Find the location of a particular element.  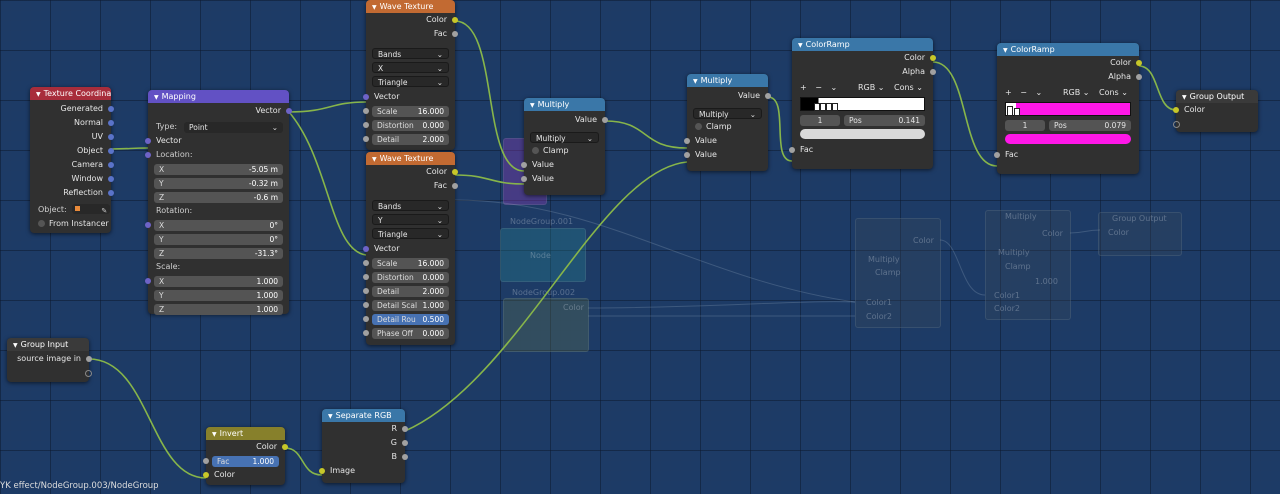

profile-dropdown: Triangle ⌄ is located at coordinates (410, 233).